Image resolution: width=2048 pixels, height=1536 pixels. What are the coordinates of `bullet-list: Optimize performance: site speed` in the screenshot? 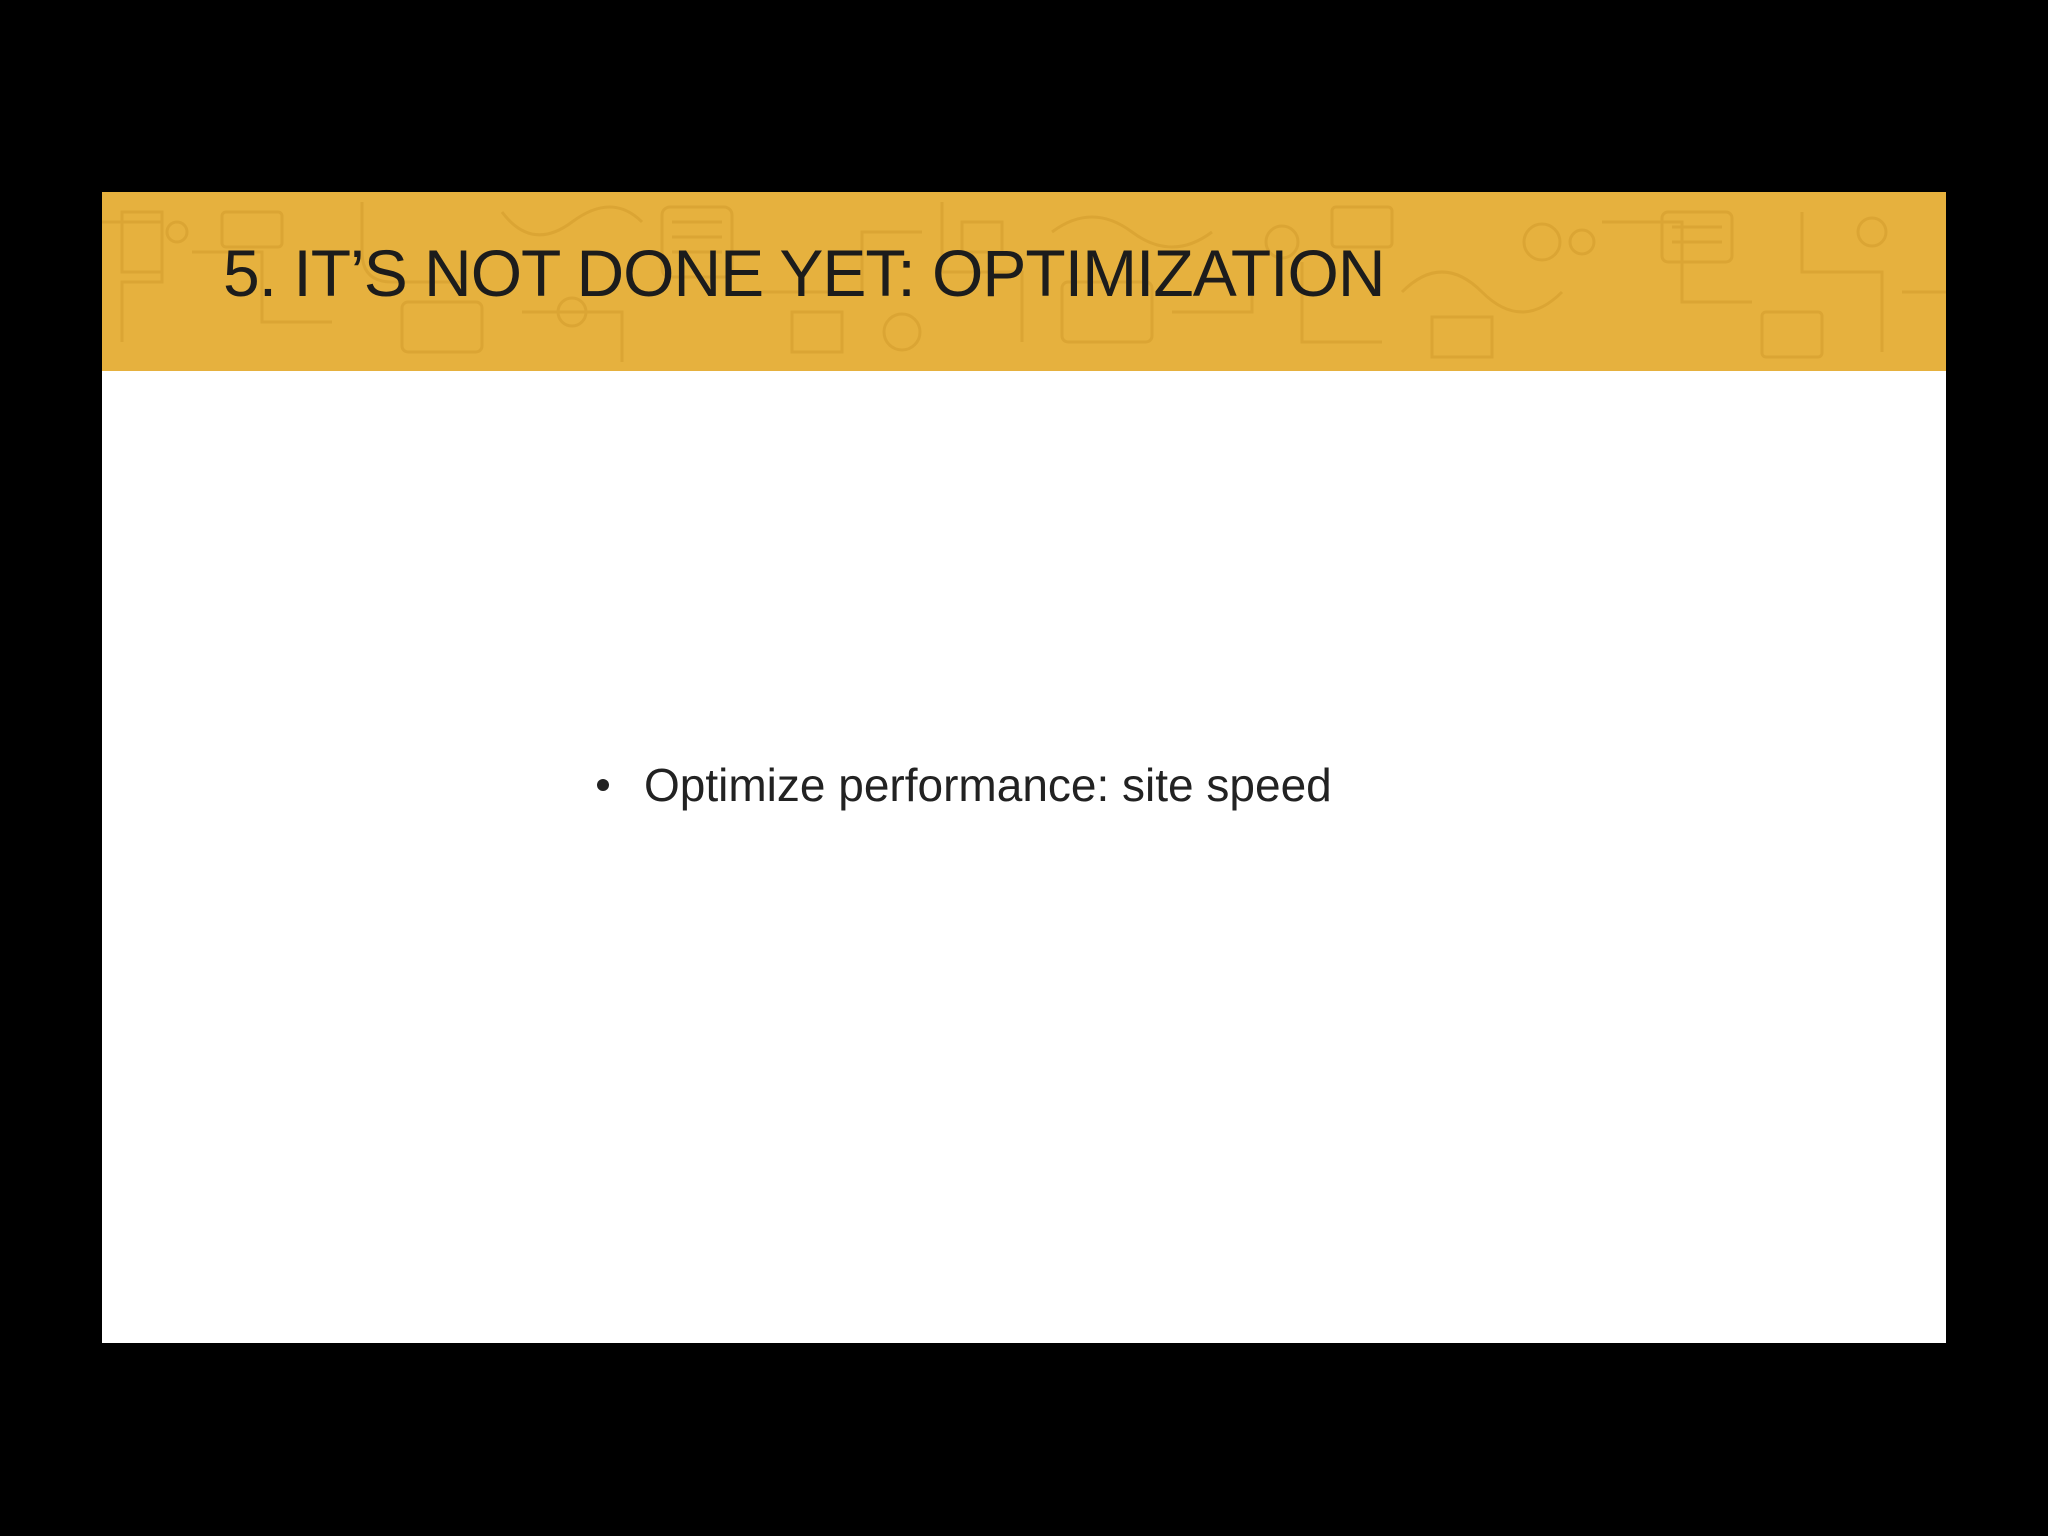 It's located at (961, 785).